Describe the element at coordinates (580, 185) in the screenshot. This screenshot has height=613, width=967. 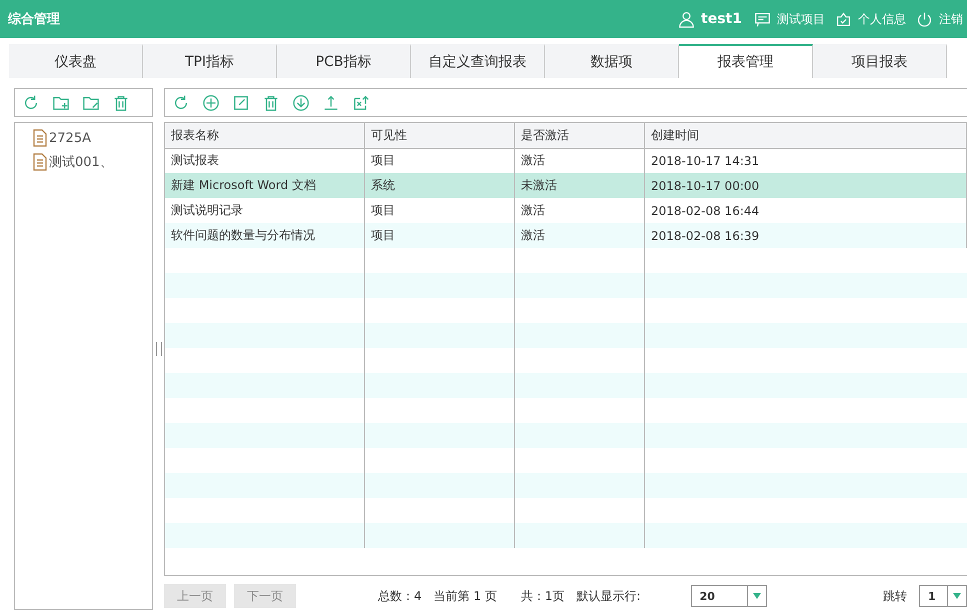
I see `table-cell: 未激活` at that location.